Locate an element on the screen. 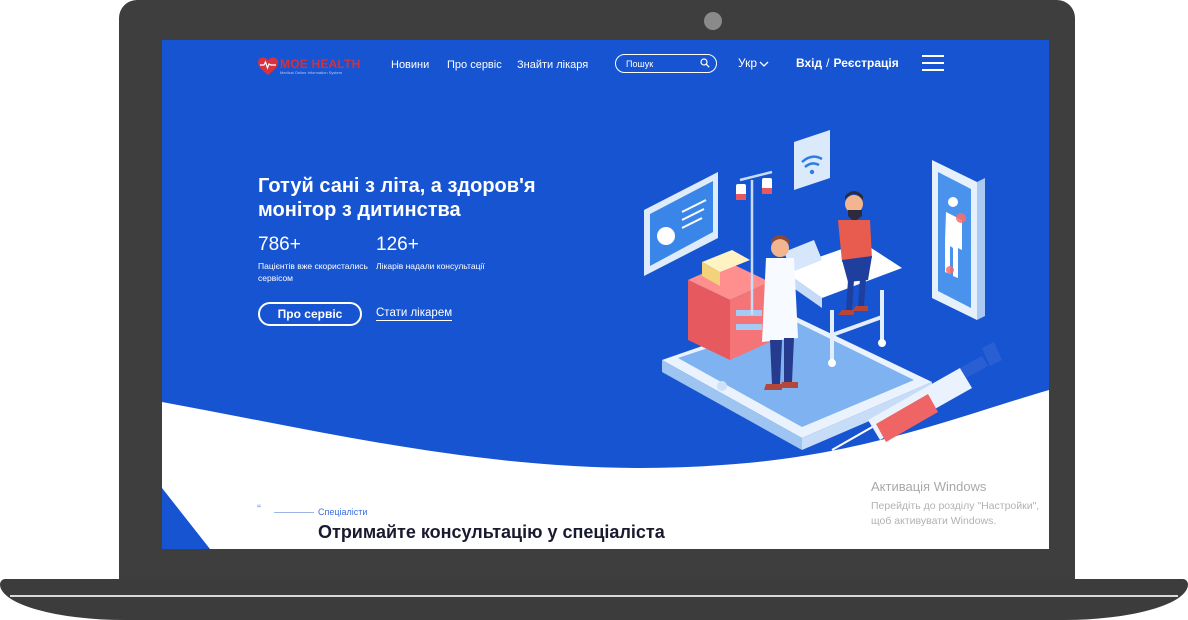 The width and height of the screenshot is (1188, 620). laptop-base is located at coordinates (594, 599).